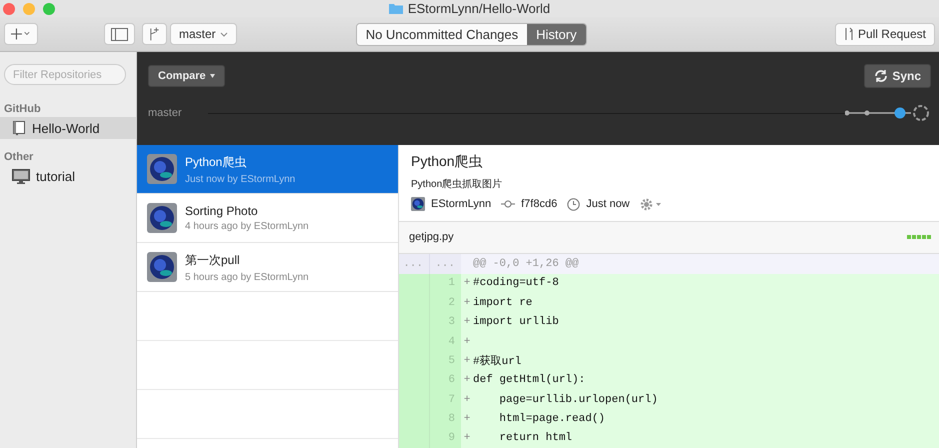  Describe the element at coordinates (461, 204) in the screenshot. I see `author-name: EStormLynn` at that location.